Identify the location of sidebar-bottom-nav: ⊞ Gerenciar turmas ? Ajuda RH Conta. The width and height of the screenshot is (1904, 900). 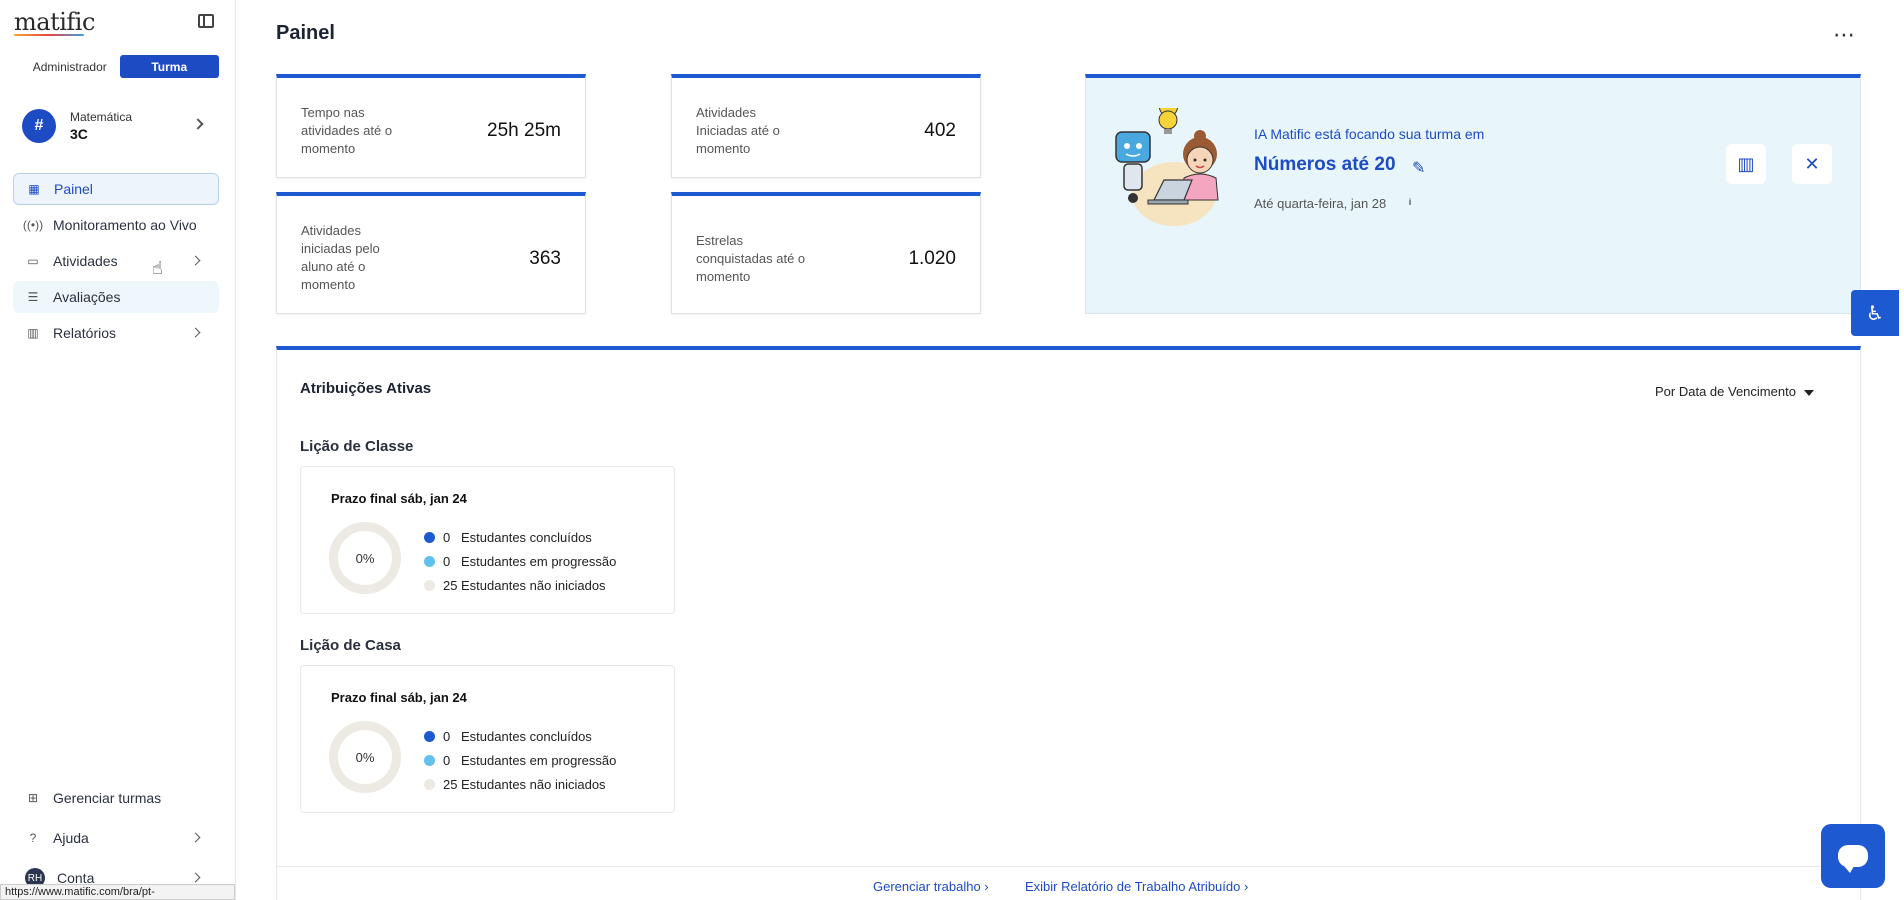
(116, 841).